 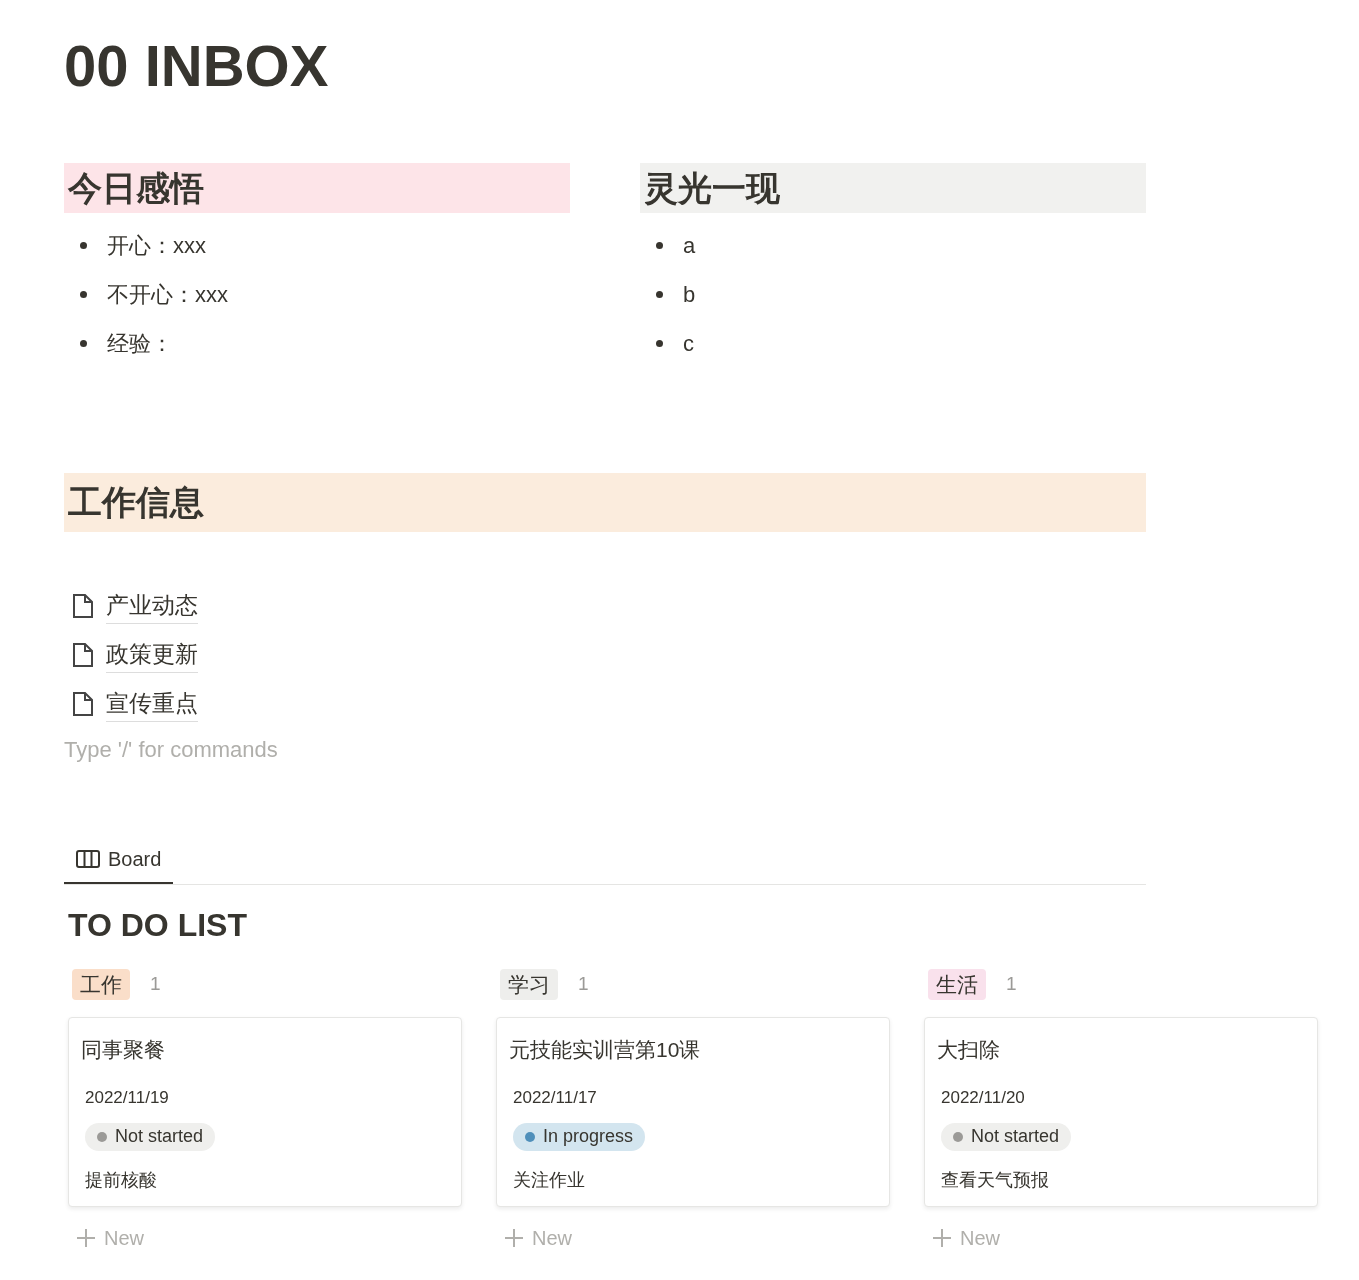 I want to click on section-heading: 今日感悟, so click(x=317, y=187).